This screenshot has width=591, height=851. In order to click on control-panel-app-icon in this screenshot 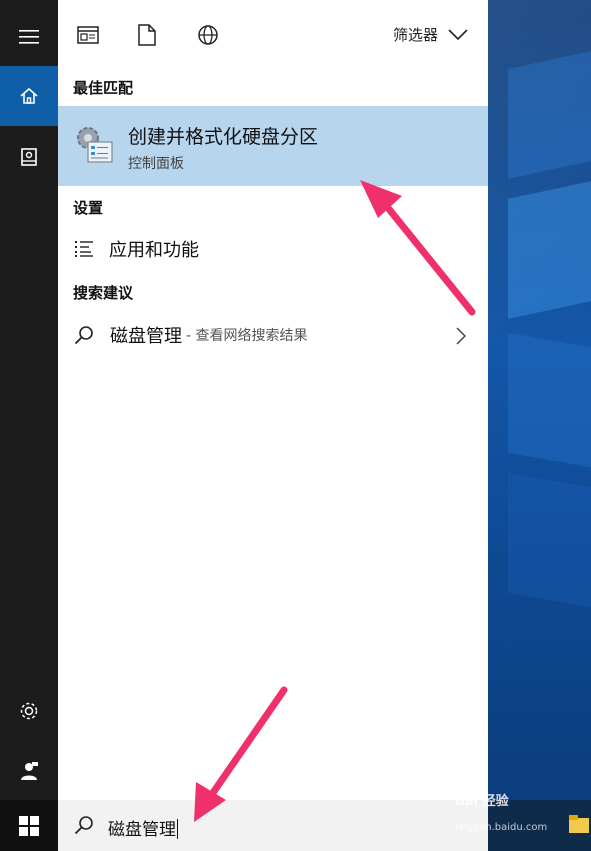, I will do `click(95, 145)`.